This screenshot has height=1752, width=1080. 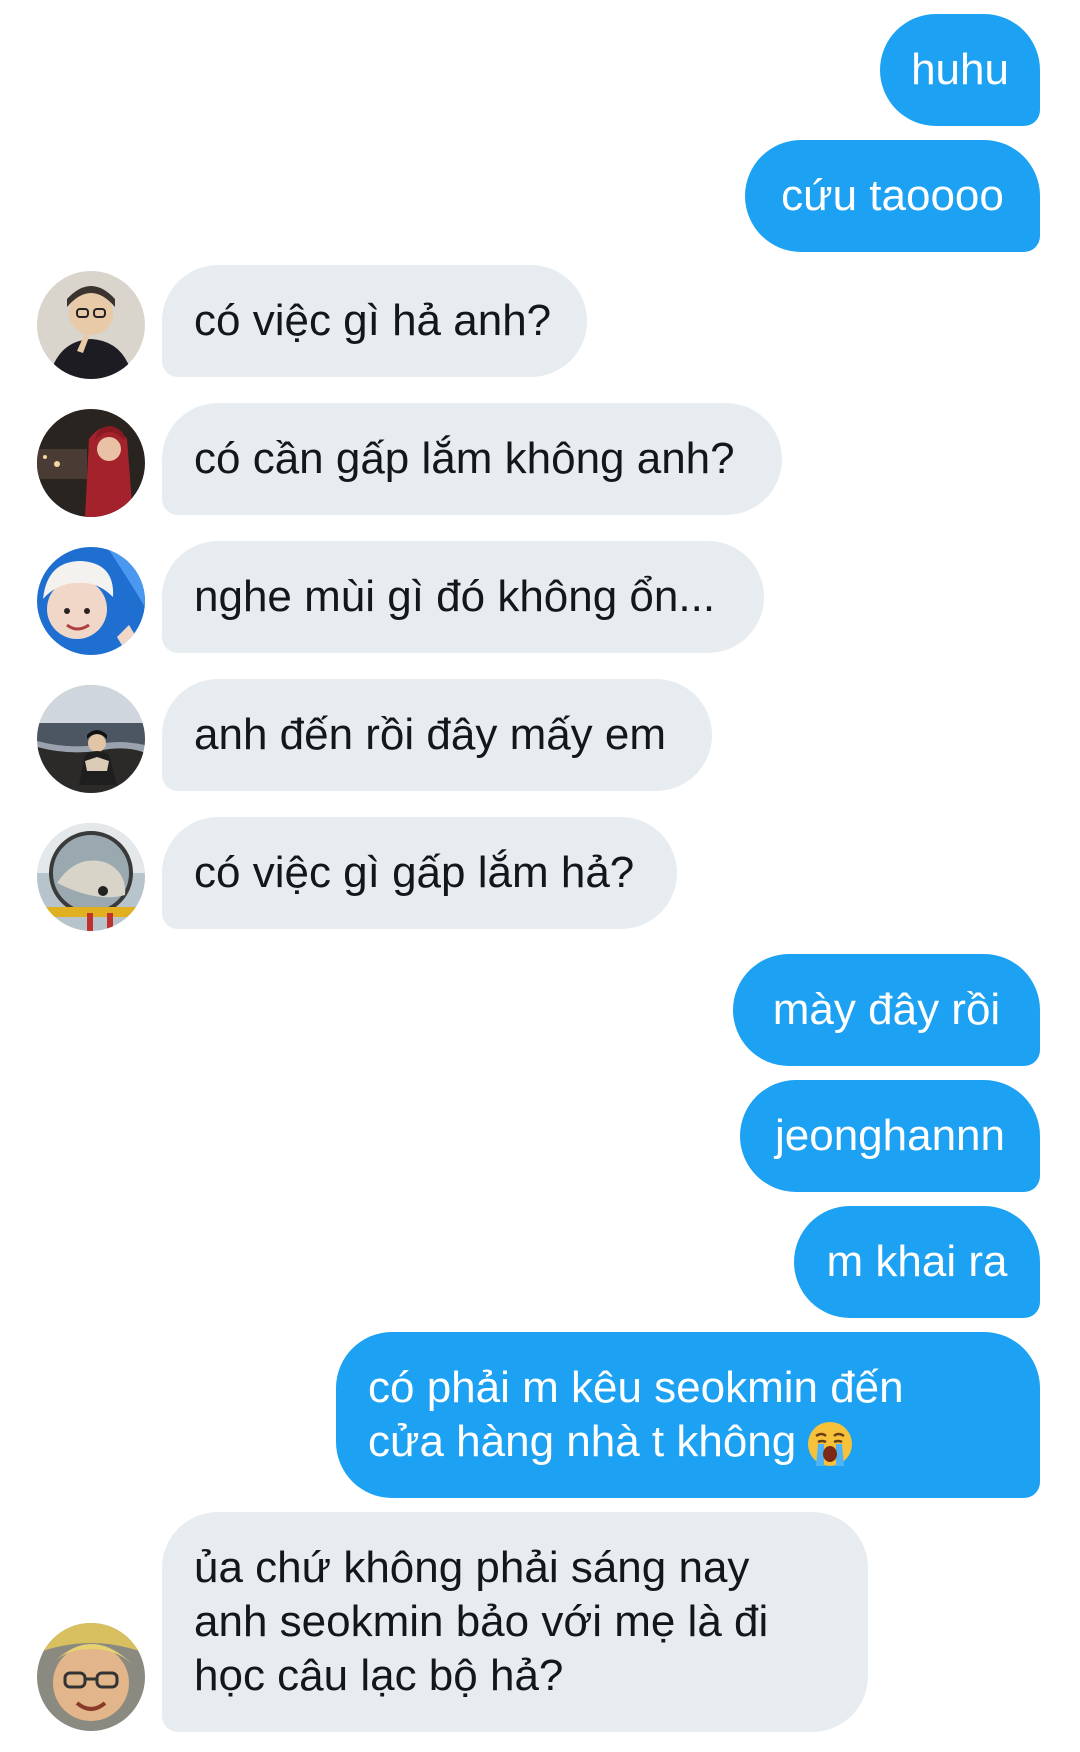 I want to click on outgoing-message: mày đây rồi, so click(x=886, y=1010).